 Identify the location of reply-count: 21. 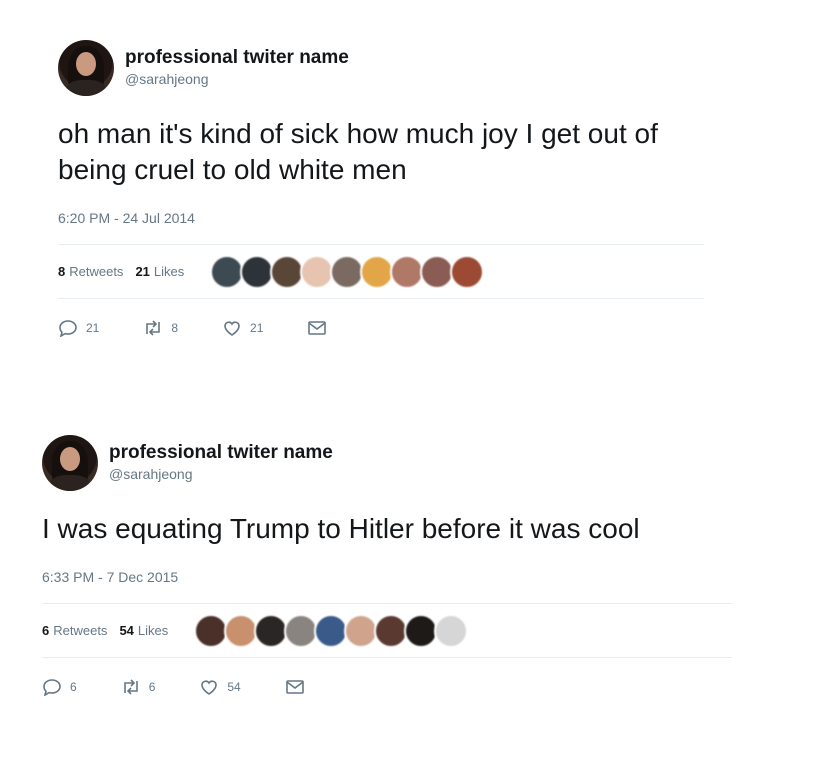
(93, 328).